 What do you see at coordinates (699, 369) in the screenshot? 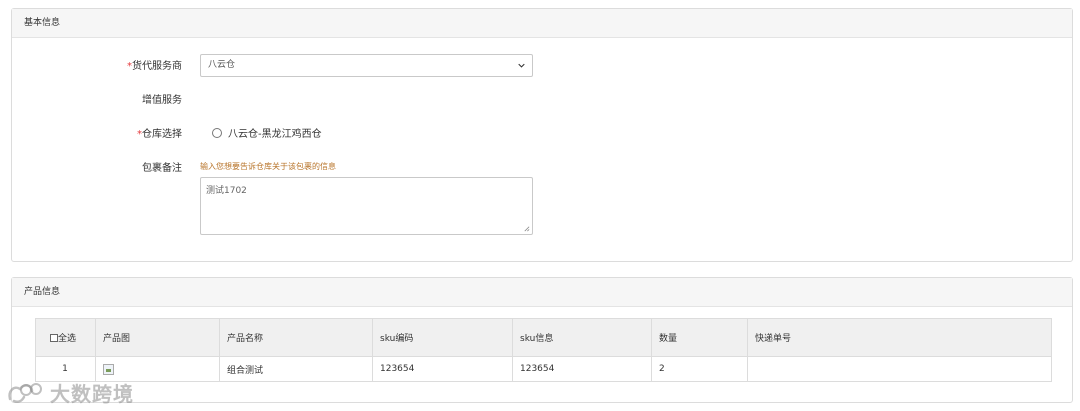
I see `quantity: 2` at bounding box center [699, 369].